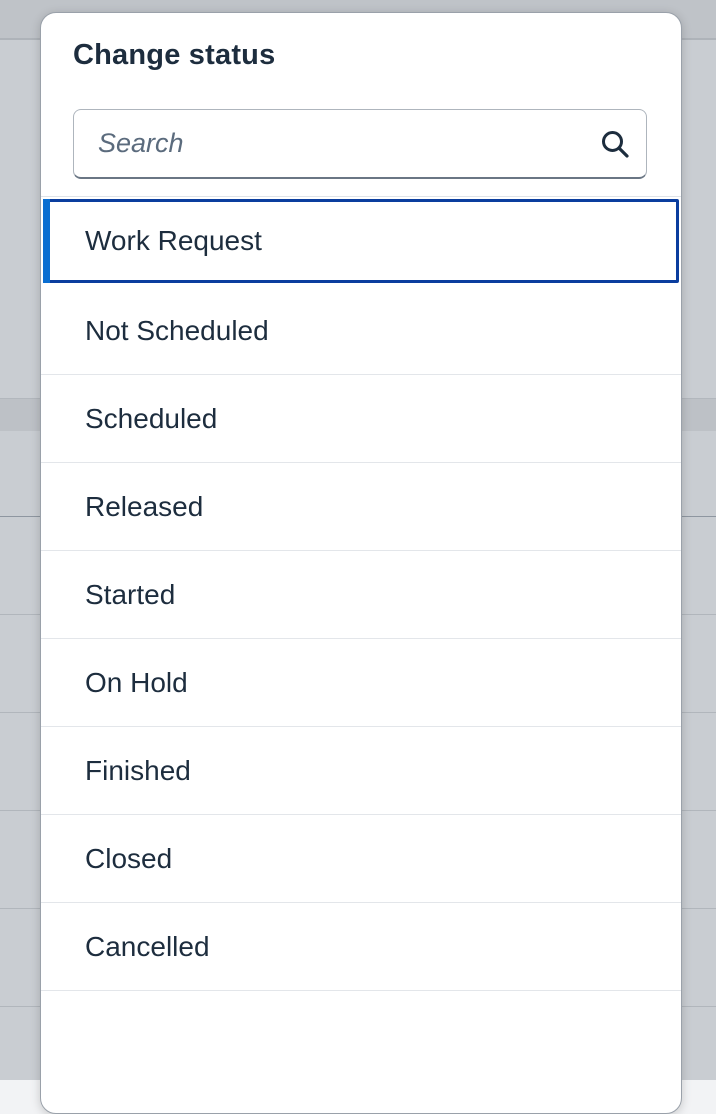 This screenshot has width=716, height=1114. What do you see at coordinates (361, 419) in the screenshot?
I see `status-option-scheduled: Scheduled` at bounding box center [361, 419].